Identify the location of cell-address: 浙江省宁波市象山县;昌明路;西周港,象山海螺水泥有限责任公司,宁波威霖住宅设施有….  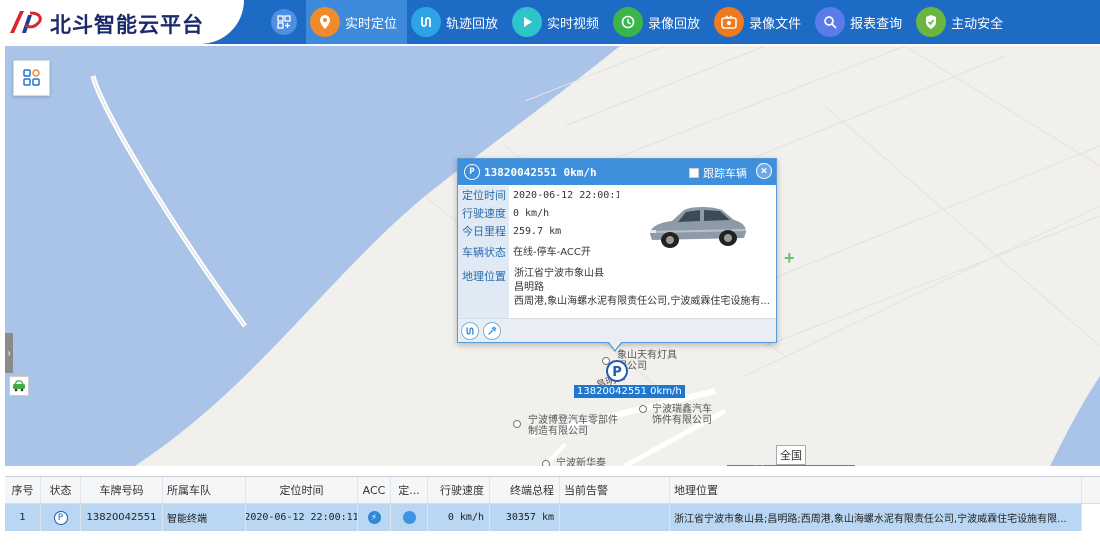
(876, 517).